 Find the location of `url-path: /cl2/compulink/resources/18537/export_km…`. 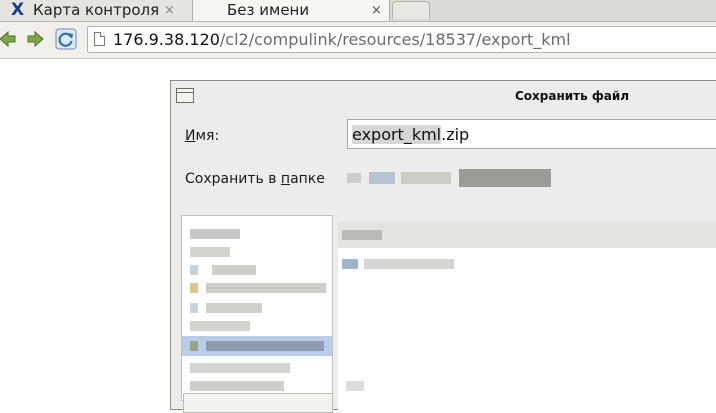

url-path: /cl2/compulink/resources/18537/export_km… is located at coordinates (395, 39).